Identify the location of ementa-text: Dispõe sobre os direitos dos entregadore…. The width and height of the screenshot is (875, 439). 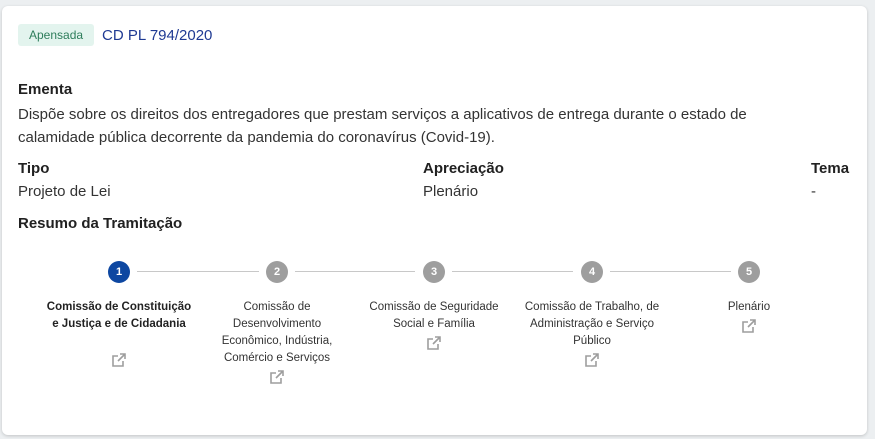
(382, 126).